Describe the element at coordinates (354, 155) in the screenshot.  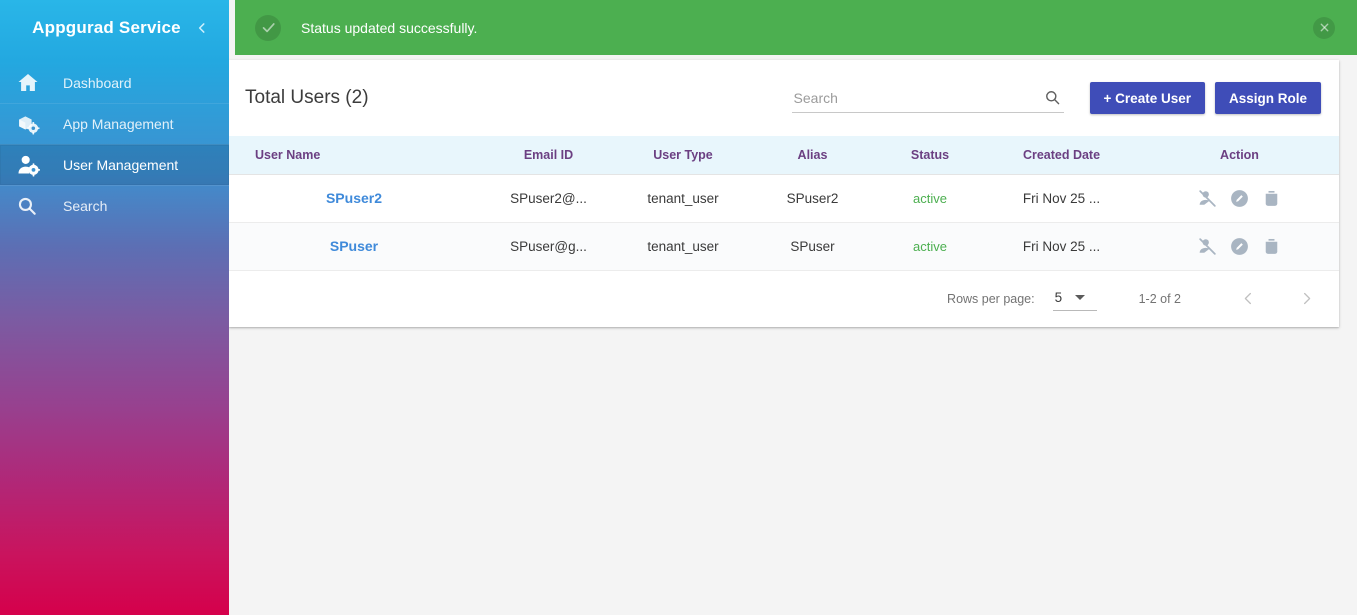
I see `column-header-user-name: User Name` at that location.